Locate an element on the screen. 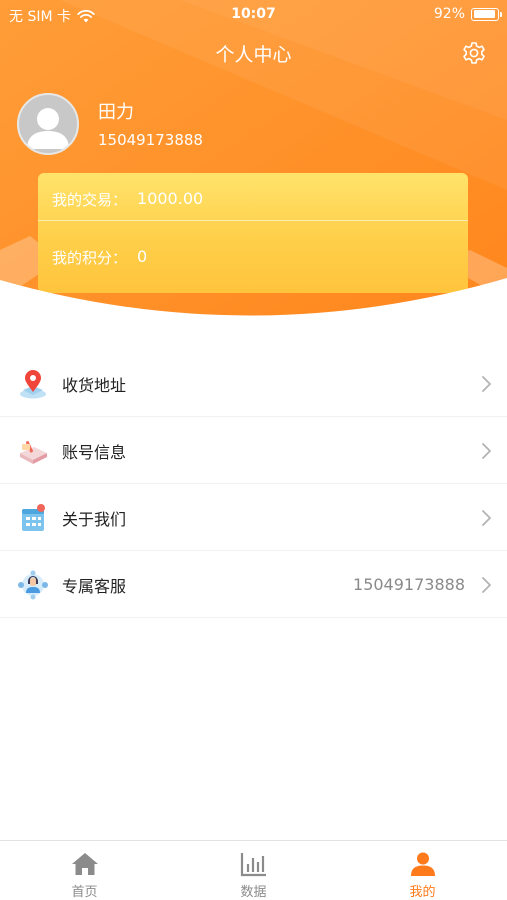 This screenshot has width=507, height=900. person-icon is located at coordinates (423, 864).